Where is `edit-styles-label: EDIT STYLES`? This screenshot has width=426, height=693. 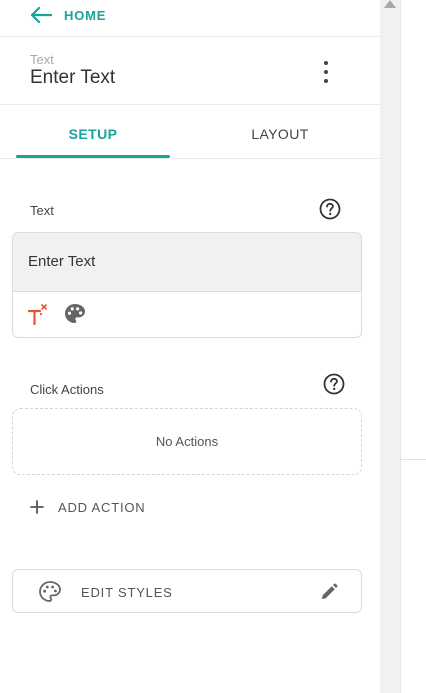
edit-styles-label: EDIT STYLES is located at coordinates (127, 592).